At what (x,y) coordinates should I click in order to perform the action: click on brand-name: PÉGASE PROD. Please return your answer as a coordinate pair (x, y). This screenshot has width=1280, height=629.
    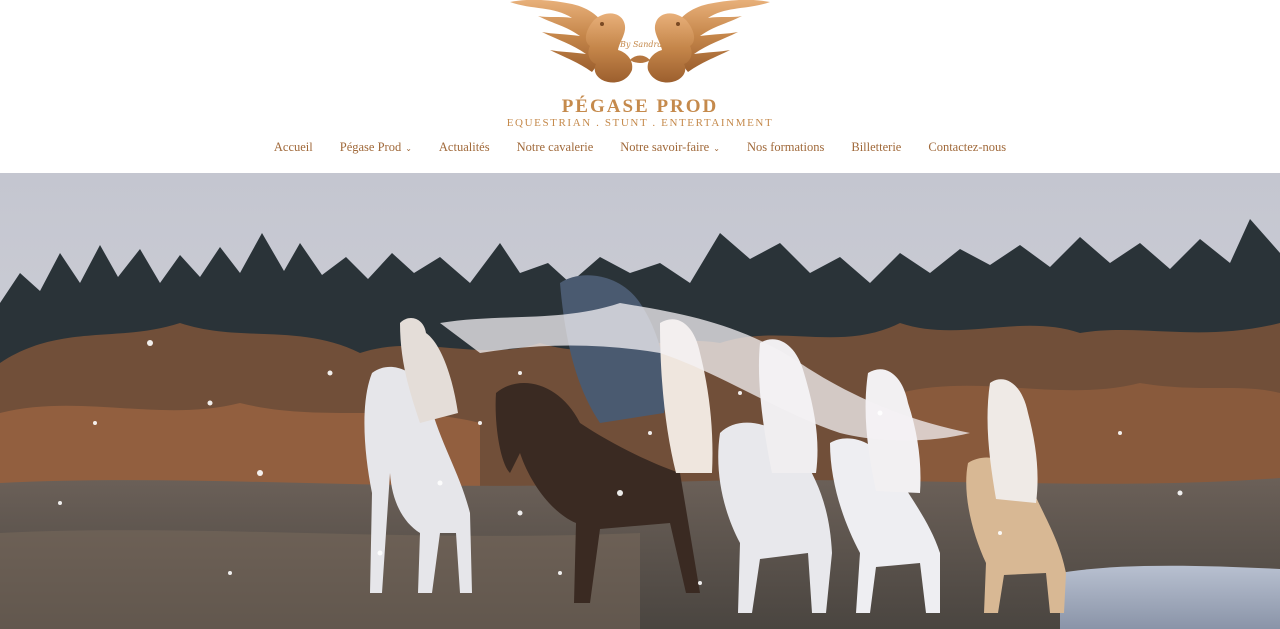
    Looking at the image, I should click on (640, 106).